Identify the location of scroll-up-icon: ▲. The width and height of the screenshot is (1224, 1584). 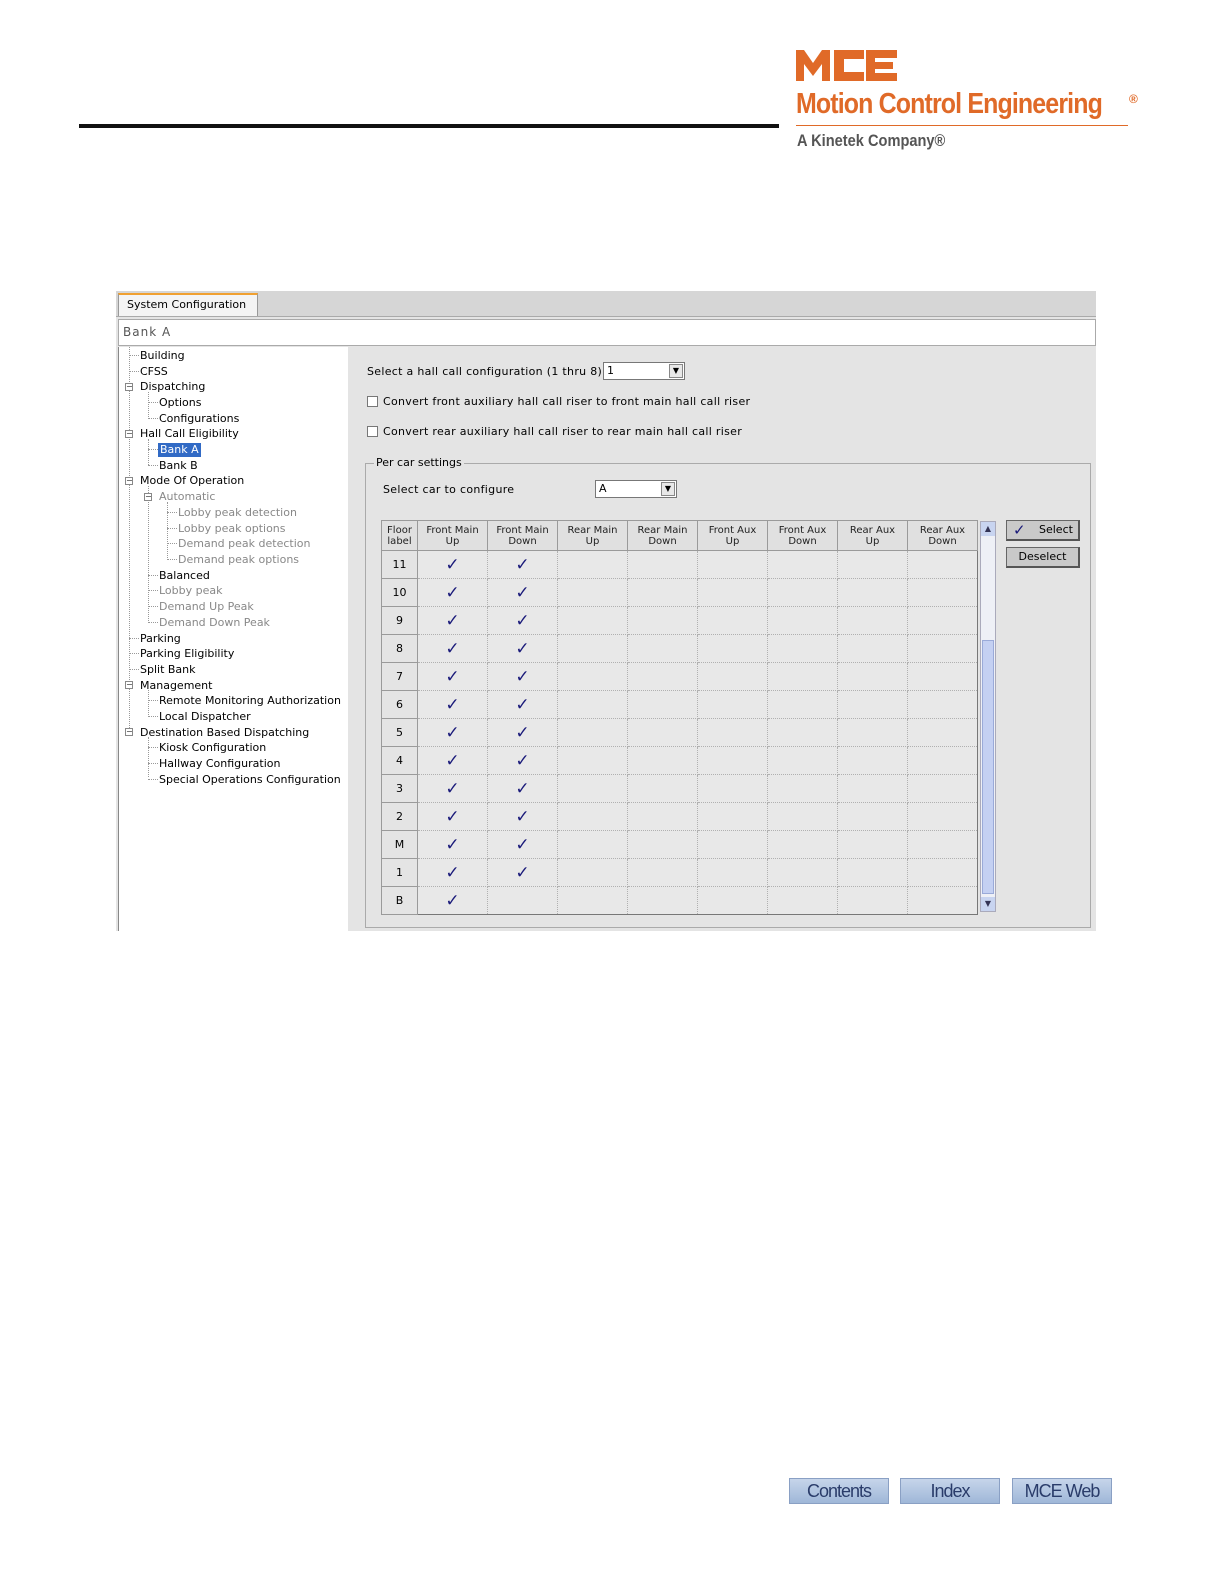
(988, 529).